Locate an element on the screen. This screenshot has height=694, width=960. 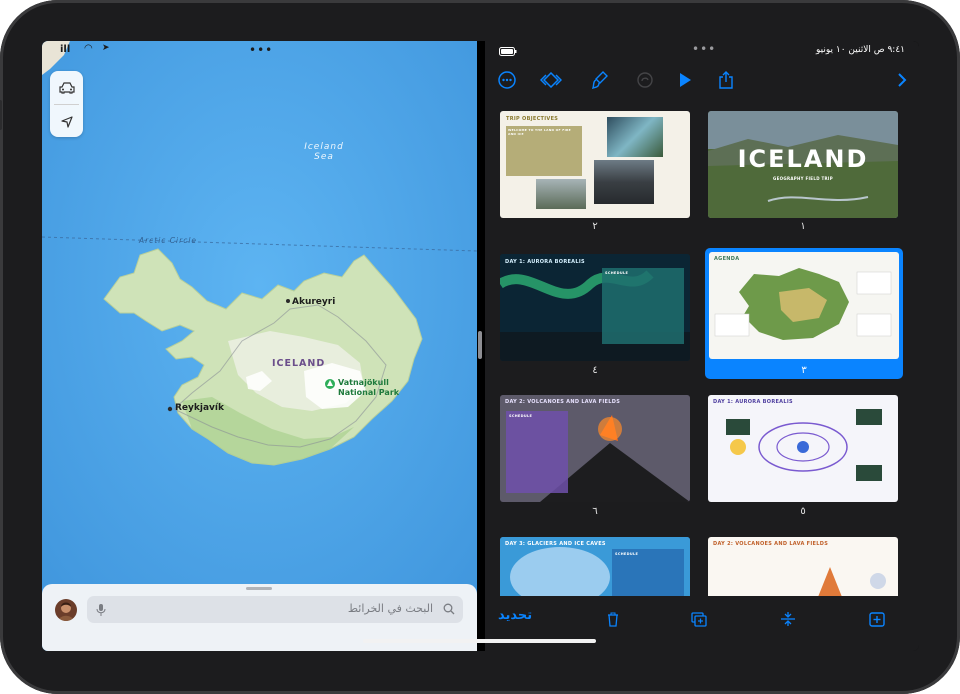
current-location-button is located at coordinates (66, 121).